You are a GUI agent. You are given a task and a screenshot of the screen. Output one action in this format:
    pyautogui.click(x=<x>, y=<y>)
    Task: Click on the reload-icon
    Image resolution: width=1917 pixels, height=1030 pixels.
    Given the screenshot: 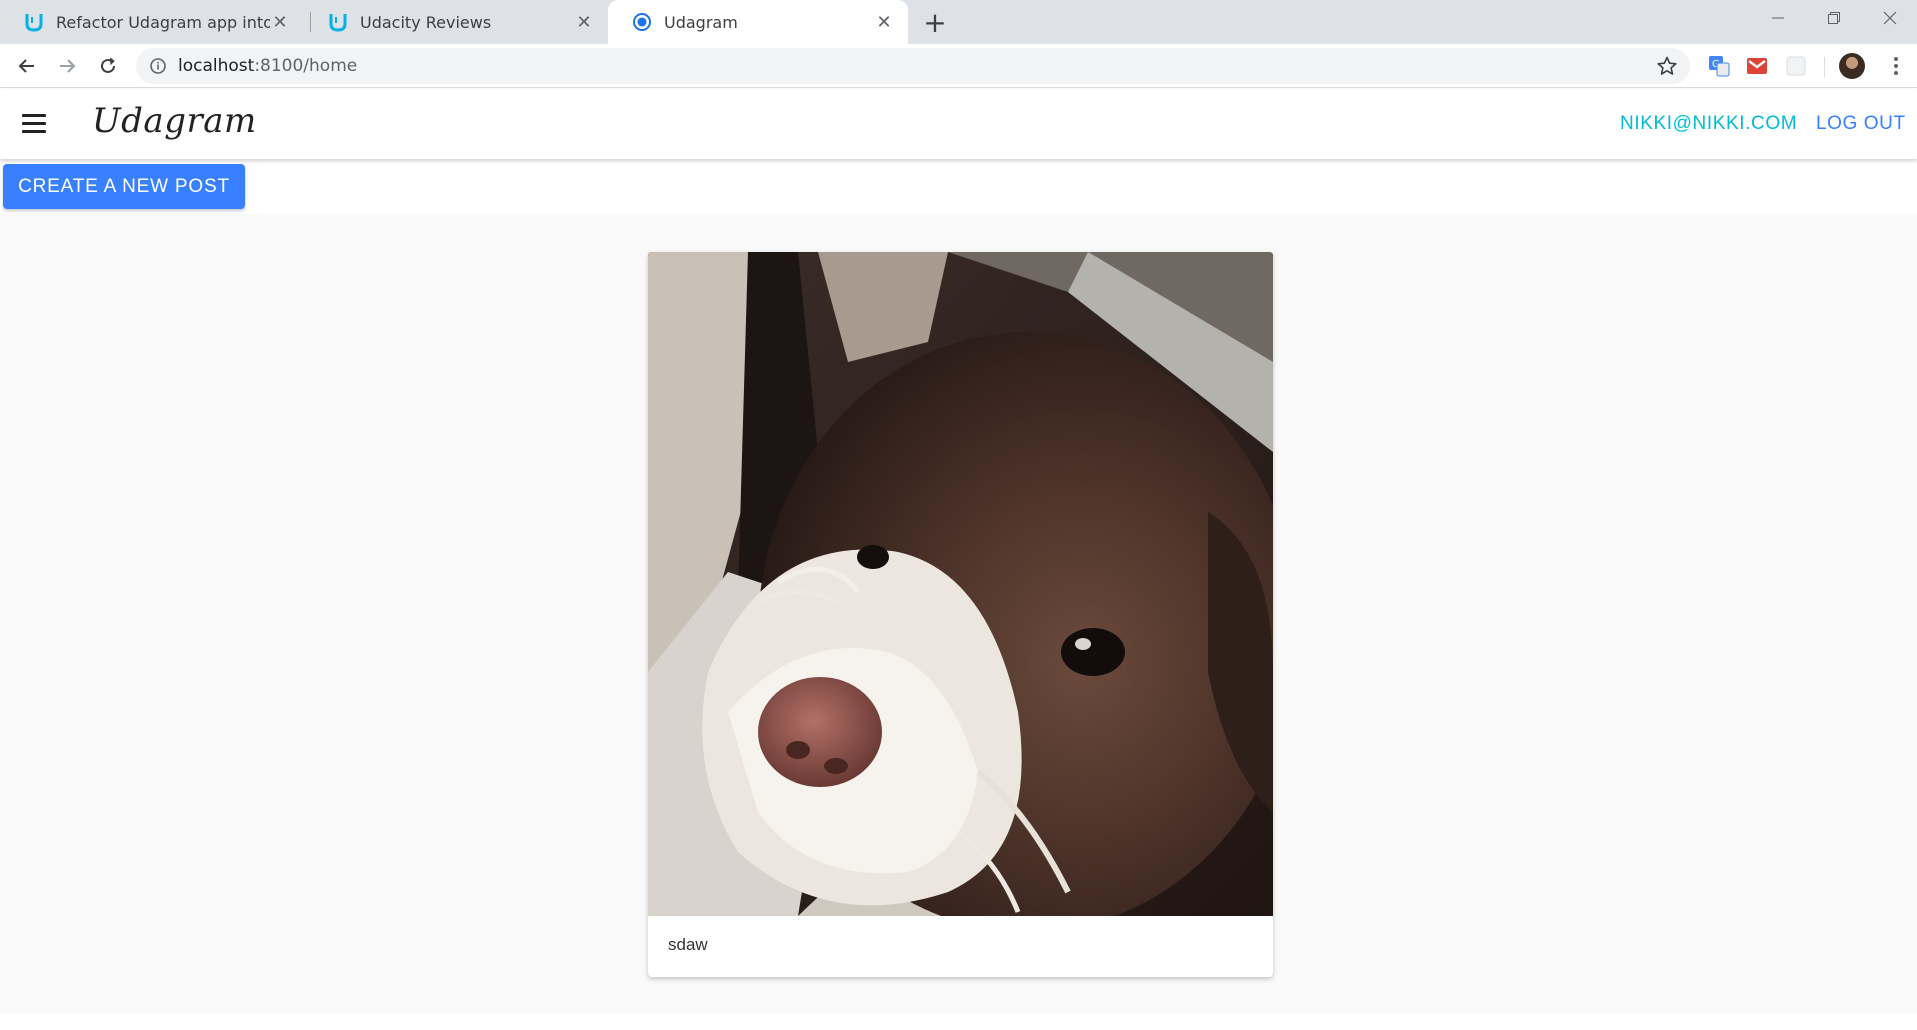 What is the action you would take?
    pyautogui.click(x=108, y=66)
    